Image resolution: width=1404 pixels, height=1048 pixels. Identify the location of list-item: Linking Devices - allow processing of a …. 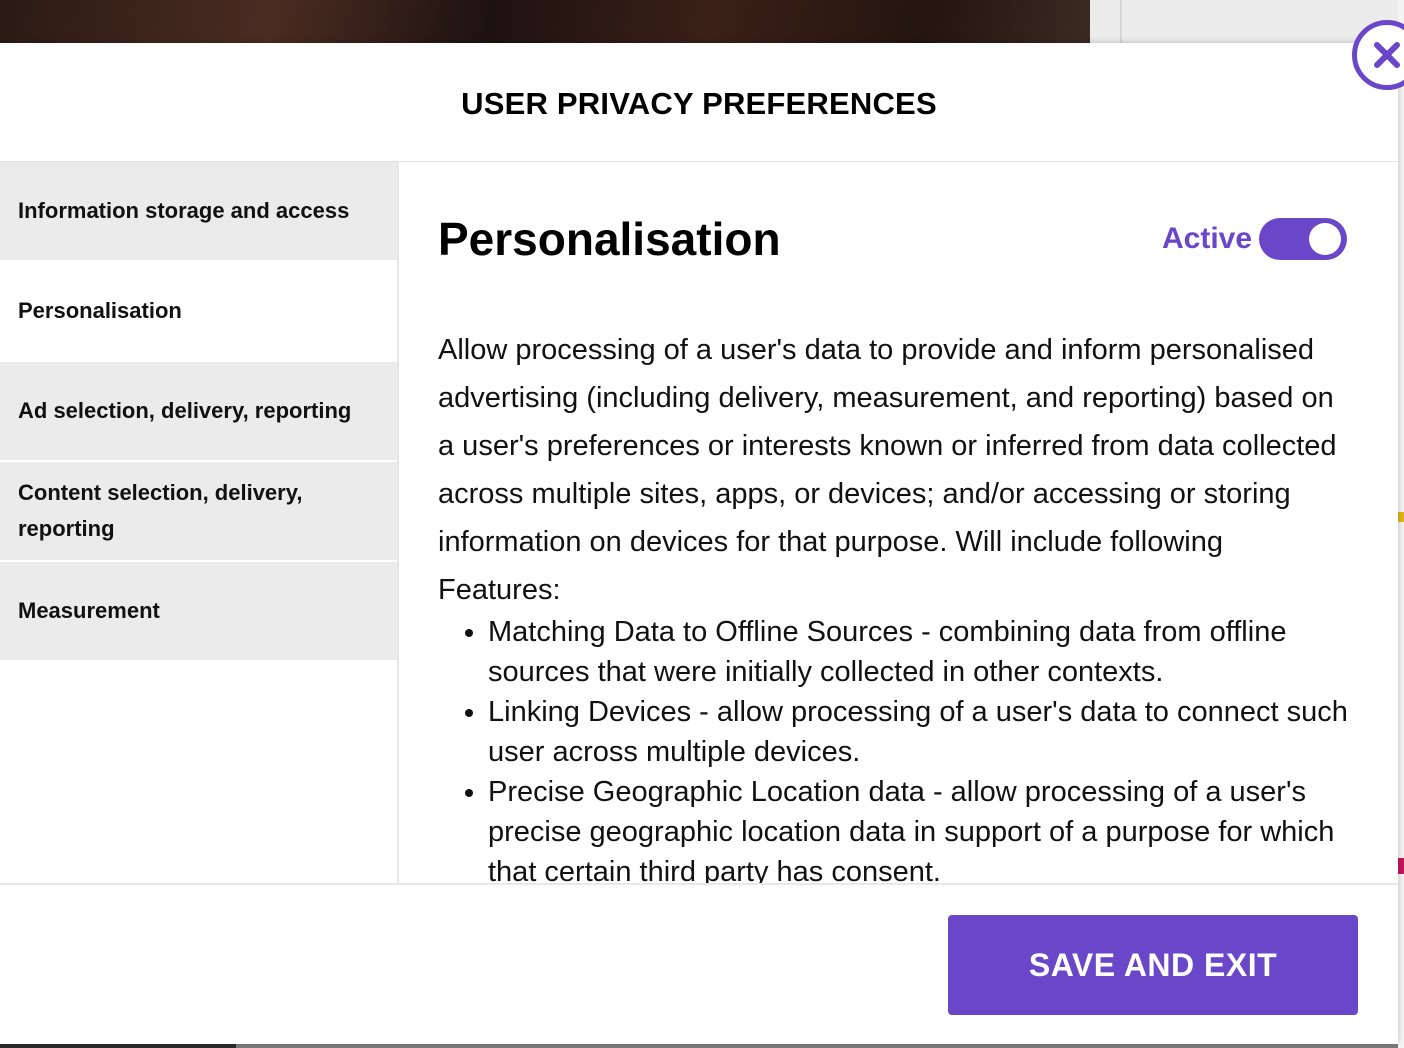
(920, 732).